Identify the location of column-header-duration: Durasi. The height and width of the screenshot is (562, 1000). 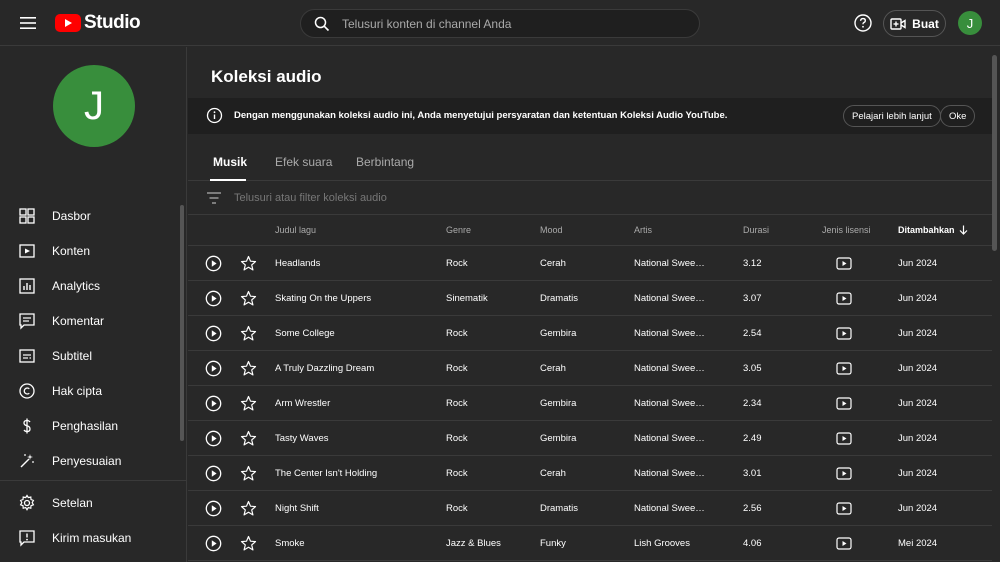
(756, 230).